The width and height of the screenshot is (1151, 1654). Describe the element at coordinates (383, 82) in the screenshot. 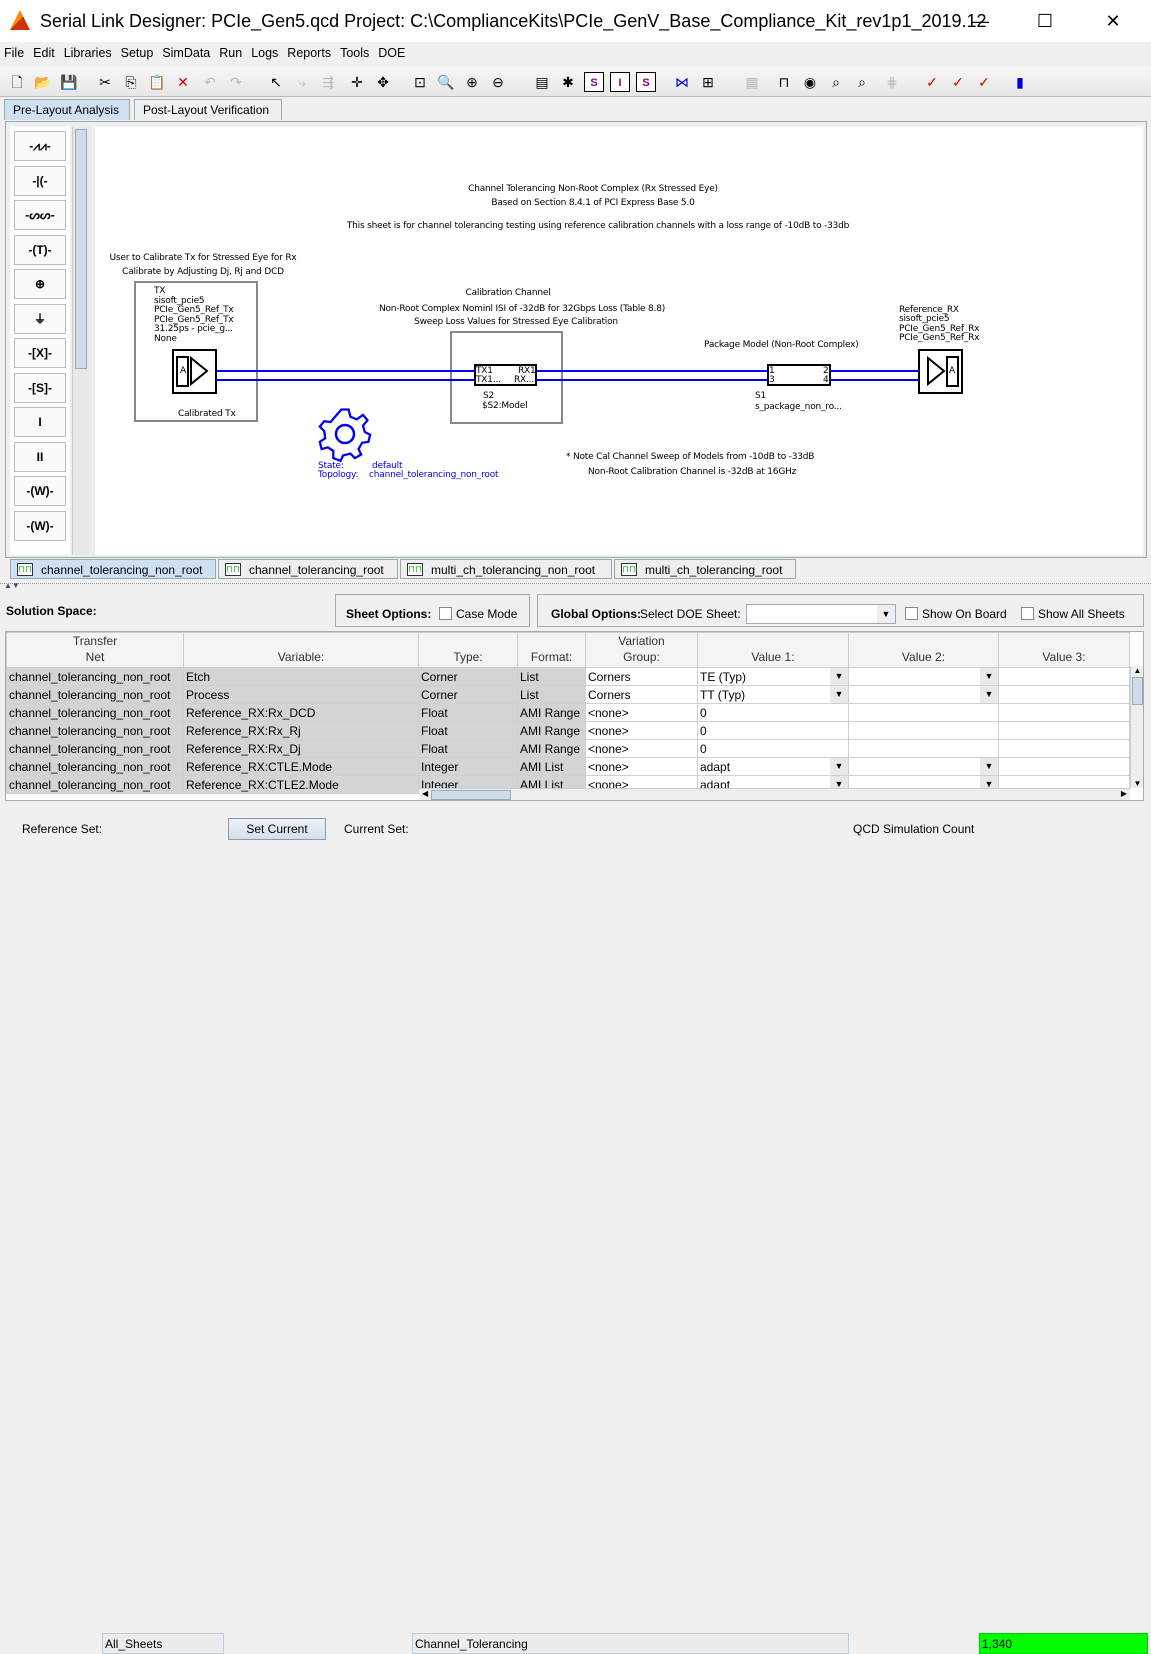

I see `move-icon: ✥` at that location.